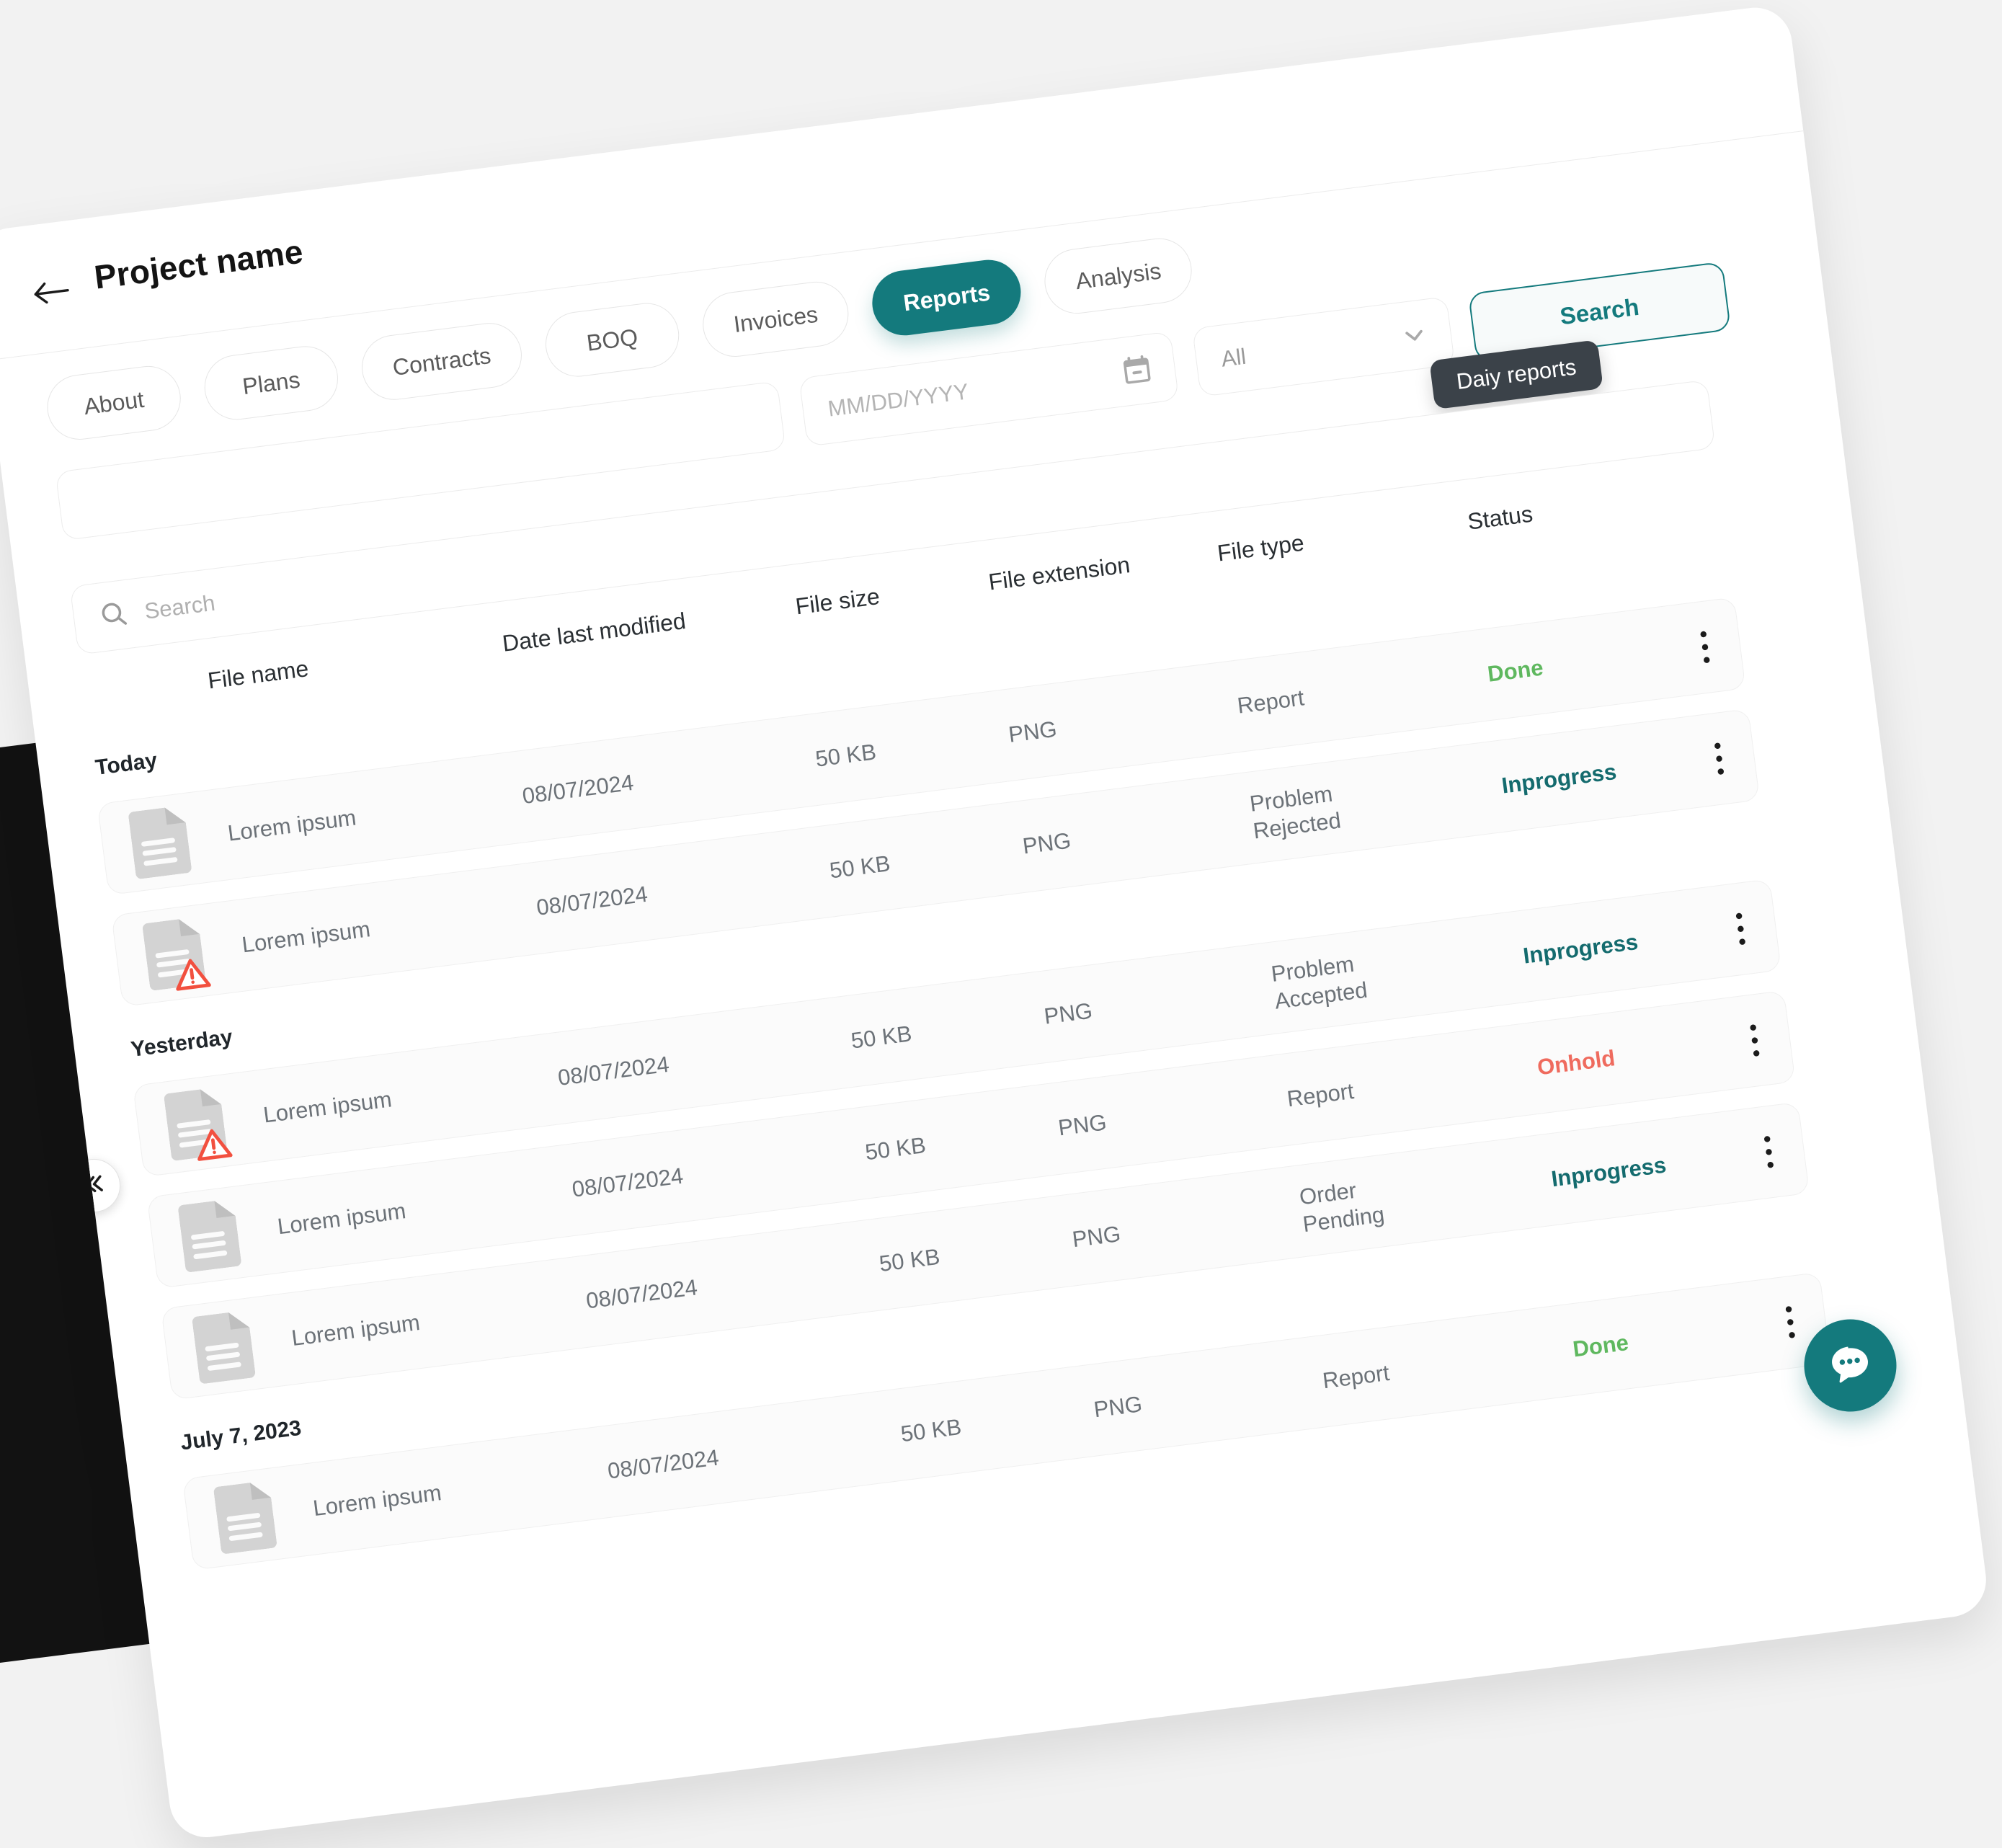 The width and height of the screenshot is (2002, 1848). I want to click on cell-status: Onhold, so click(1576, 1062).